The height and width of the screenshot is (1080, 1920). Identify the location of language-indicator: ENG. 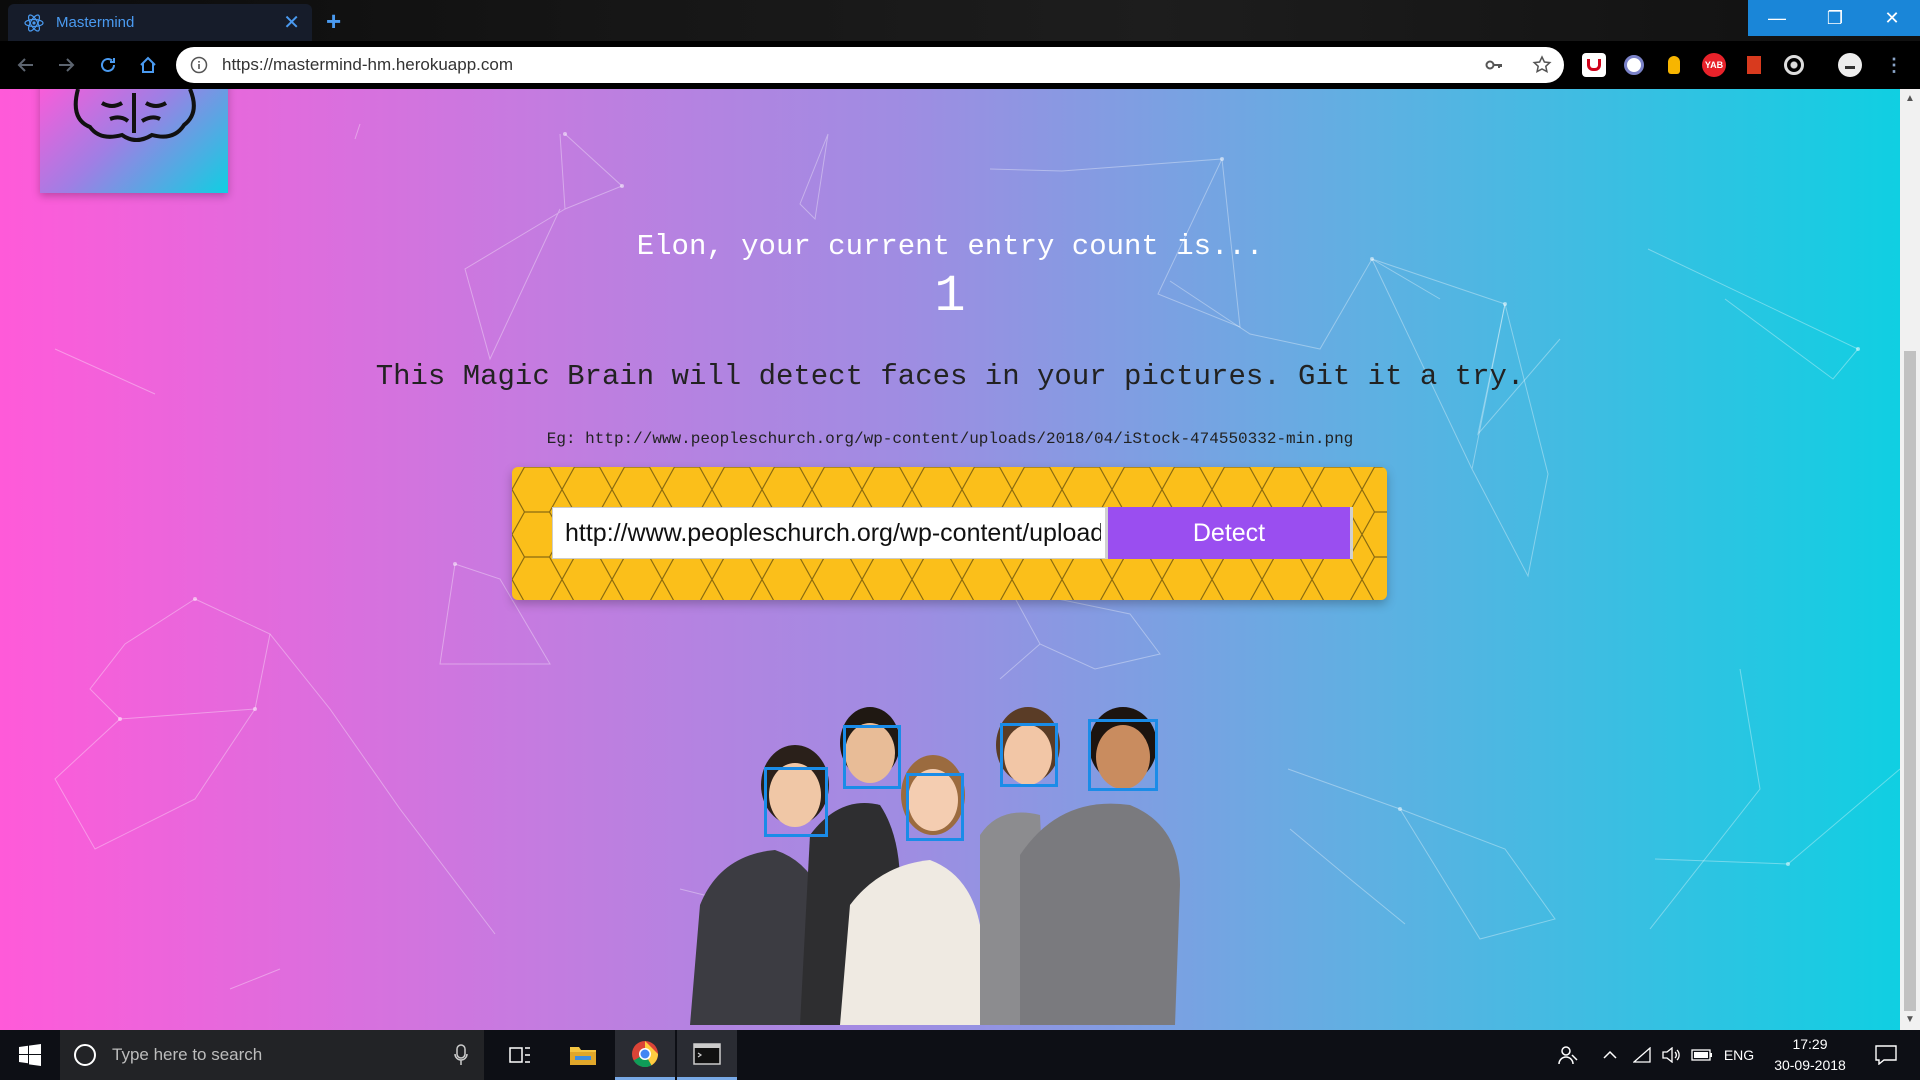
(1739, 1055).